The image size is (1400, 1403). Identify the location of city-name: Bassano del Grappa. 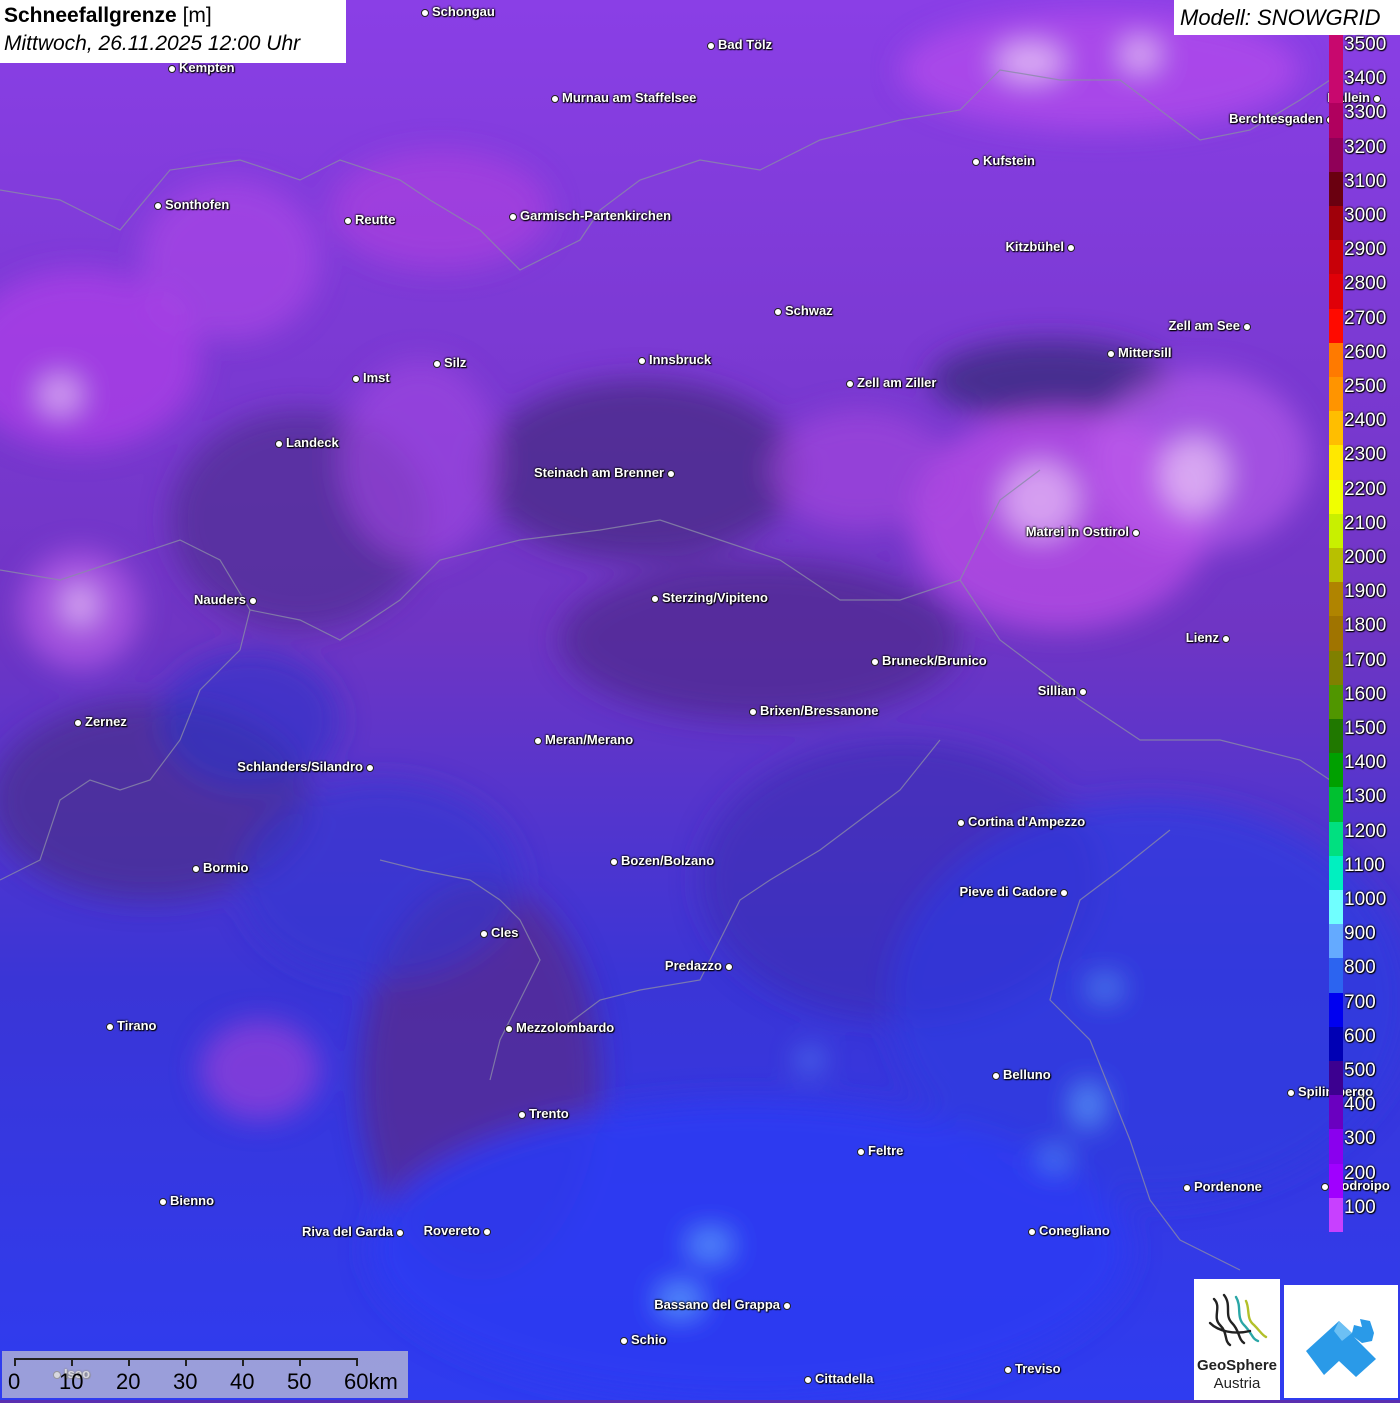
(717, 1304).